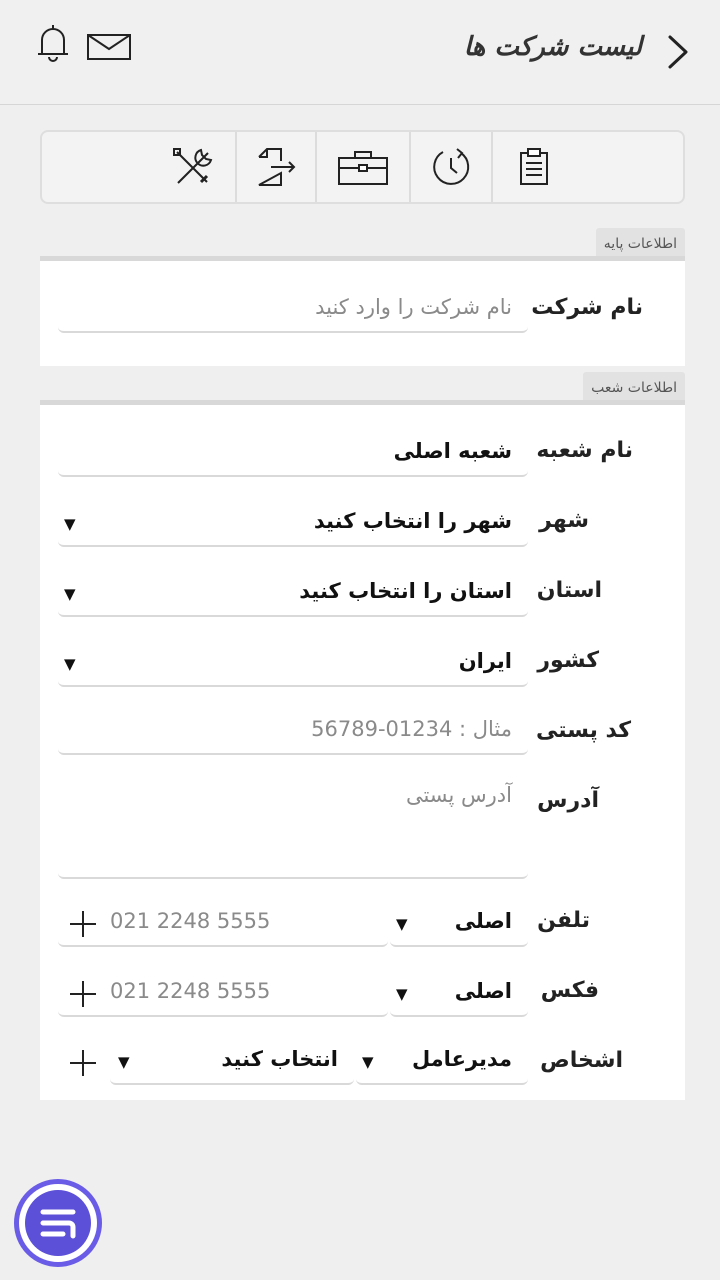 Image resolution: width=720 pixels, height=1280 pixels. Describe the element at coordinates (568, 800) in the screenshot. I see `address-label: آدرس` at that location.